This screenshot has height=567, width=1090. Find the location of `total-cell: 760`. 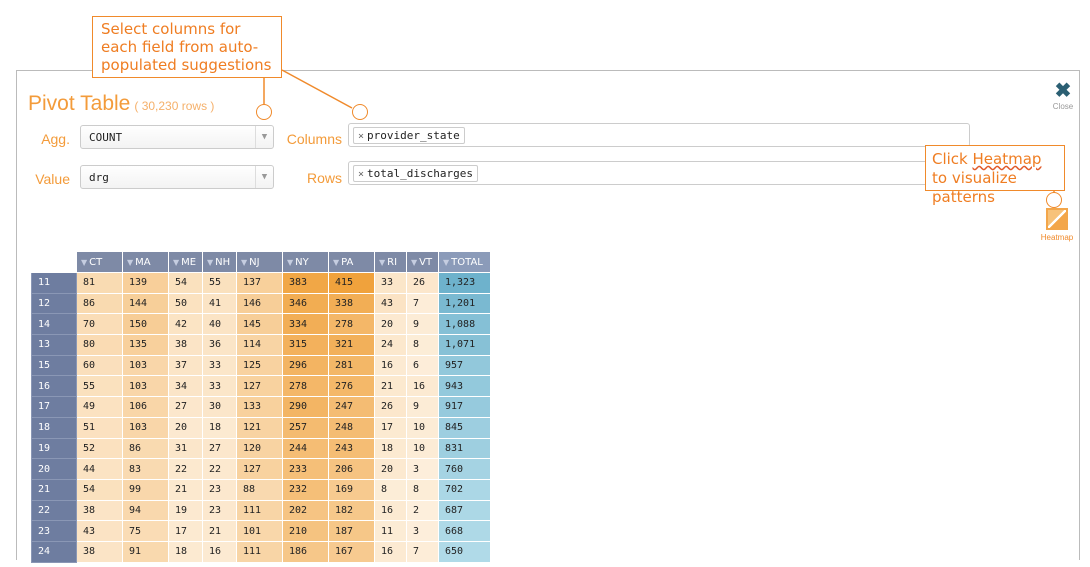

total-cell: 760 is located at coordinates (464, 469).